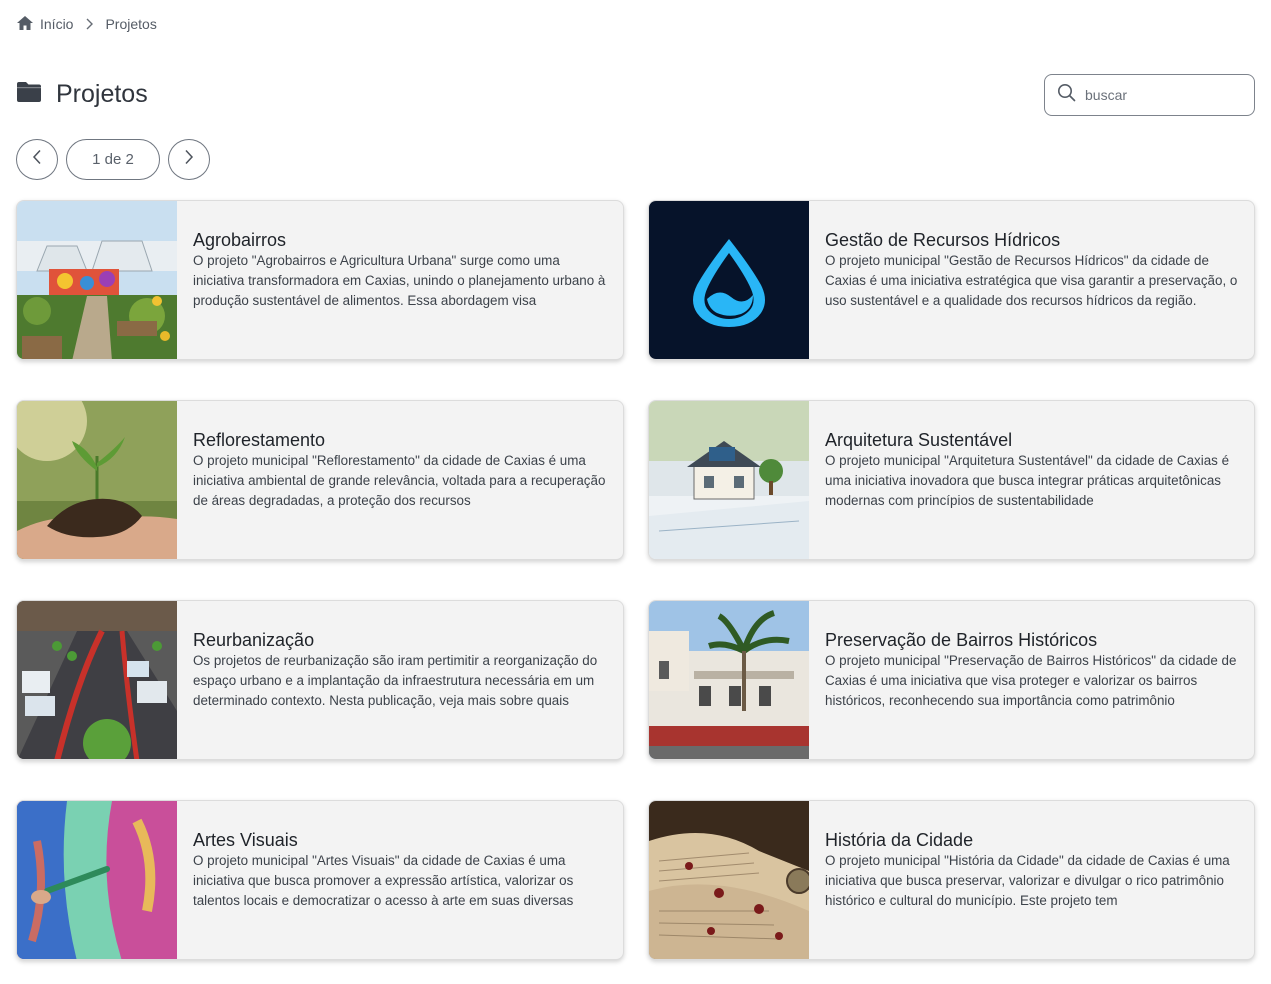  I want to click on card-title: História da Cidade, so click(899, 840).